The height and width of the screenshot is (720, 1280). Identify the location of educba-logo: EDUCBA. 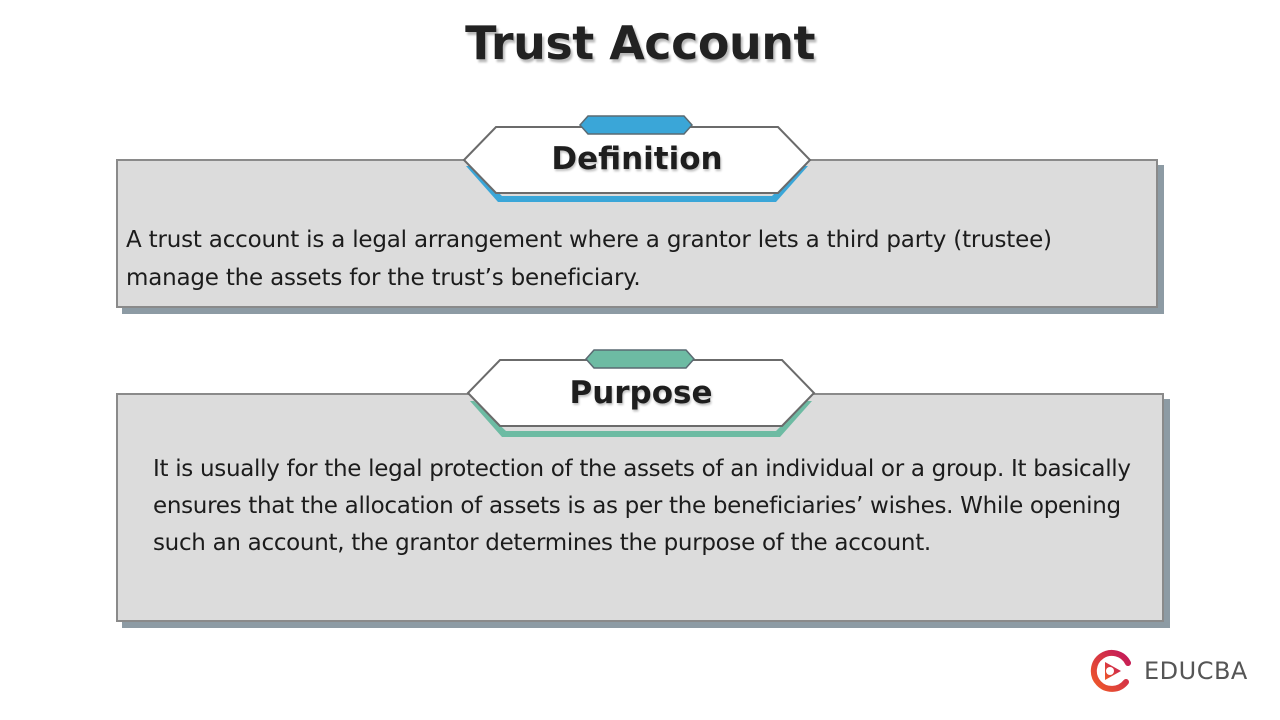
(1169, 671).